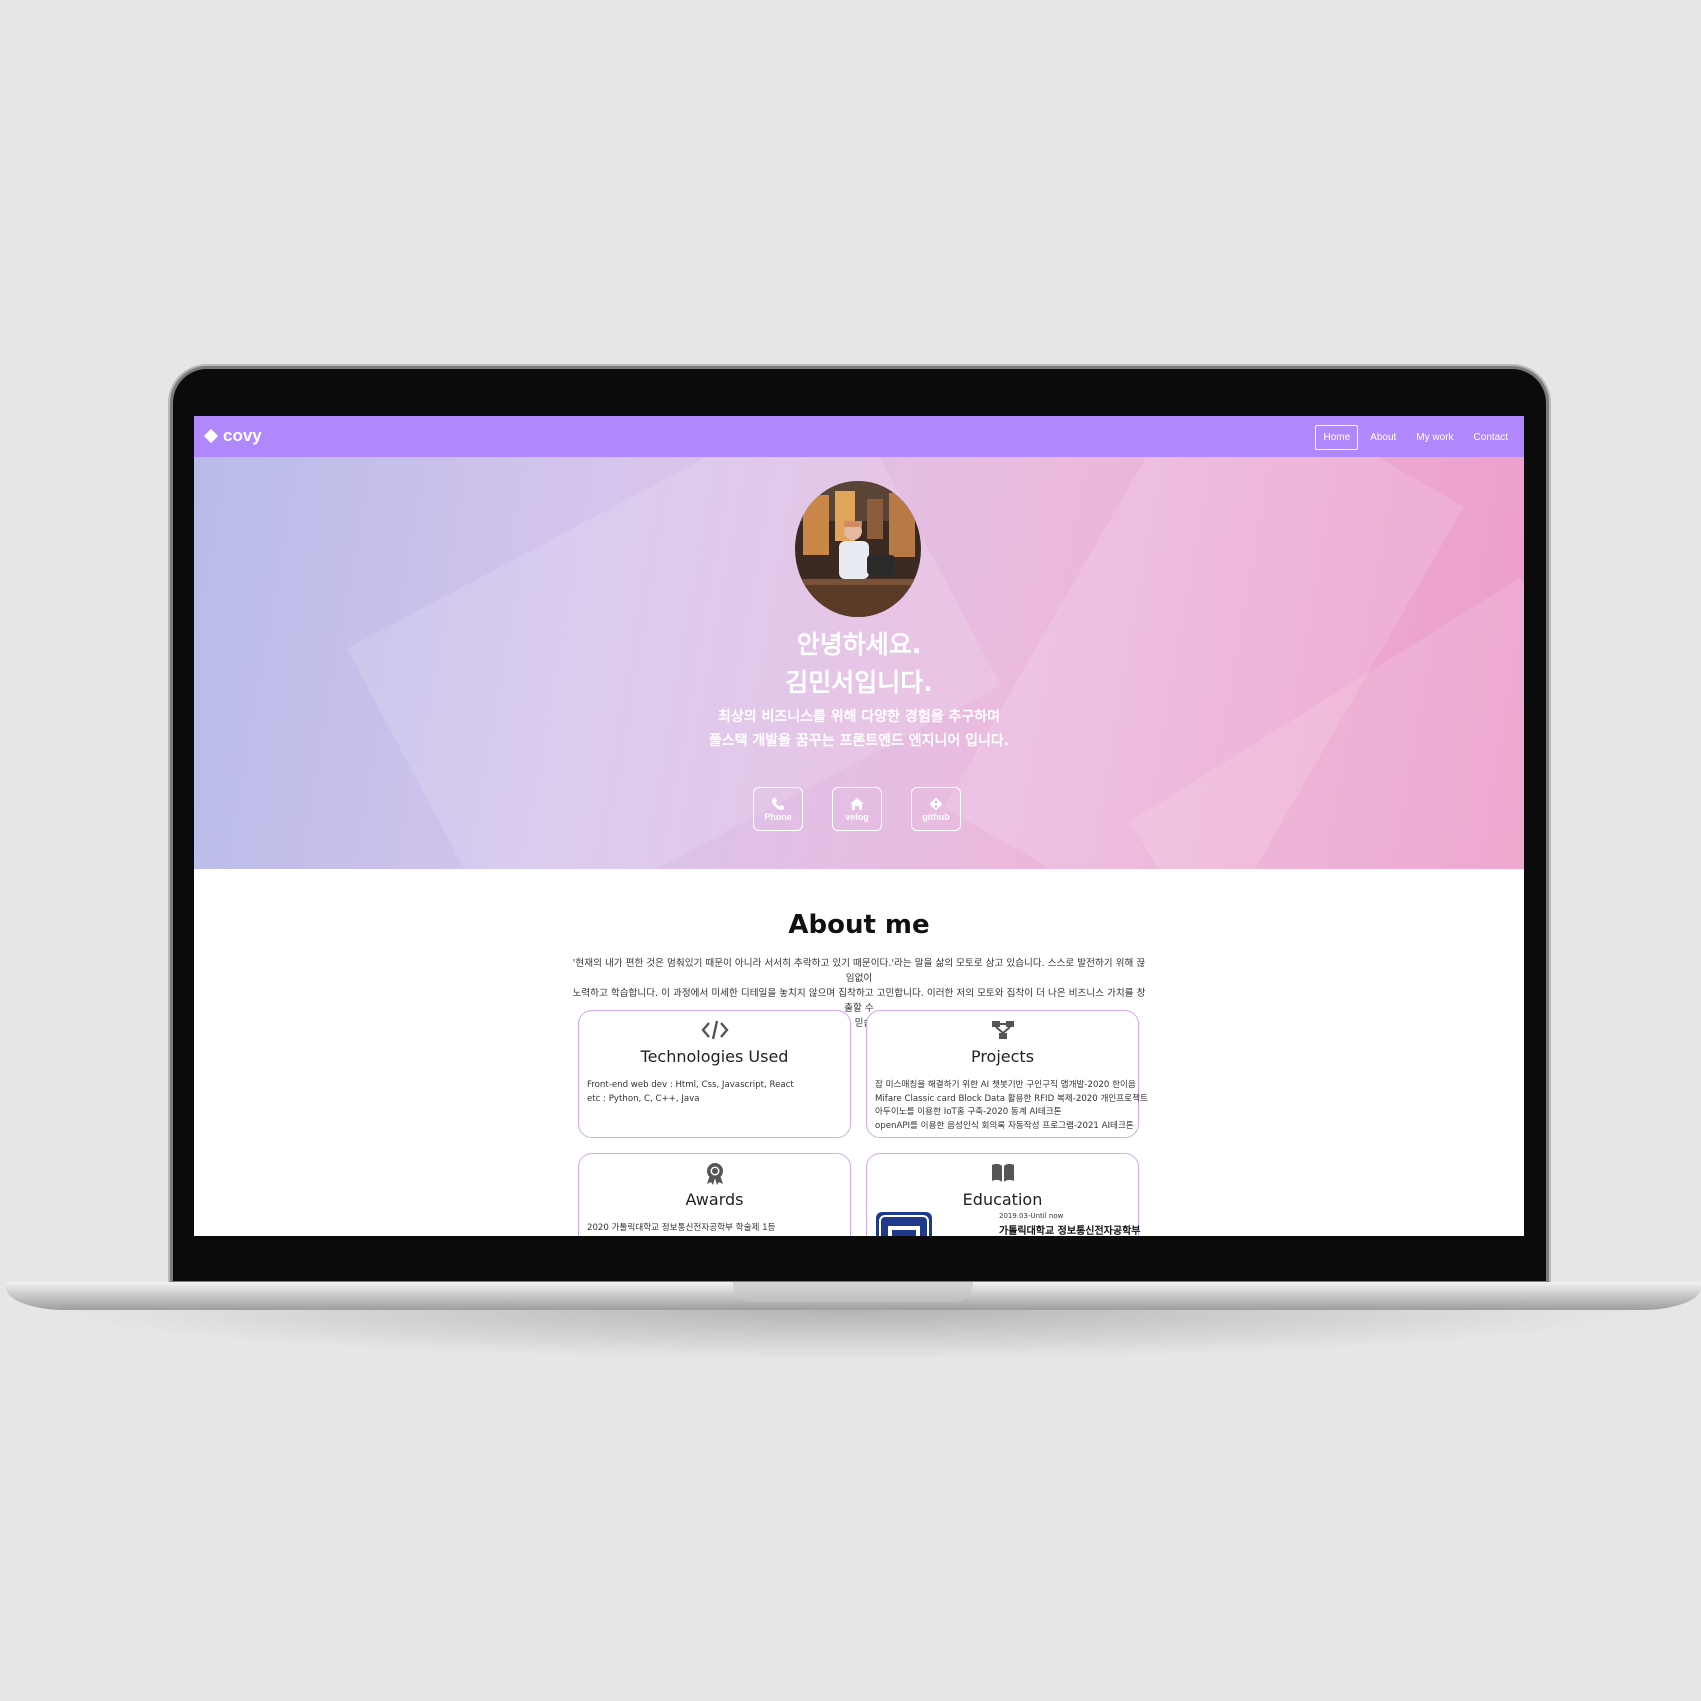  What do you see at coordinates (714, 1030) in the screenshot?
I see `code-icon` at bounding box center [714, 1030].